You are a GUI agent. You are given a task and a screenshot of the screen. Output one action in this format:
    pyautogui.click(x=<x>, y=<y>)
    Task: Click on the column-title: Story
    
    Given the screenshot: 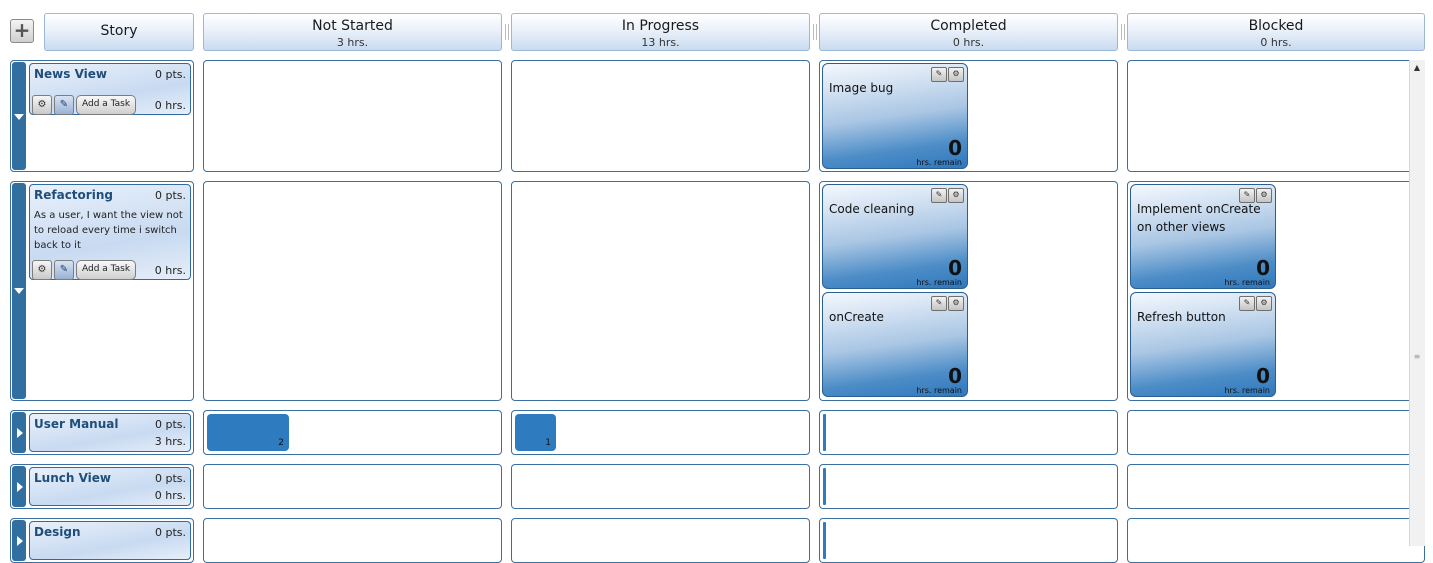 What is the action you would take?
    pyautogui.click(x=119, y=31)
    